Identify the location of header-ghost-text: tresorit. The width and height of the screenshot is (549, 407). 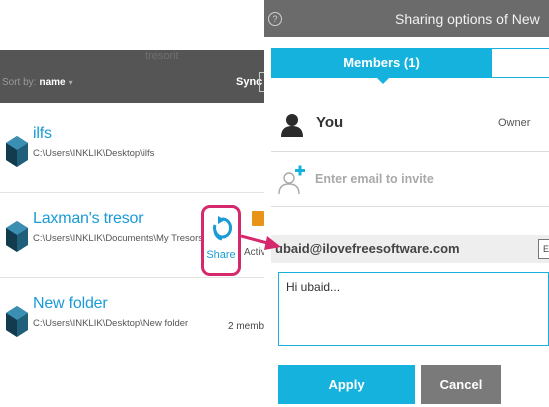
(162, 56).